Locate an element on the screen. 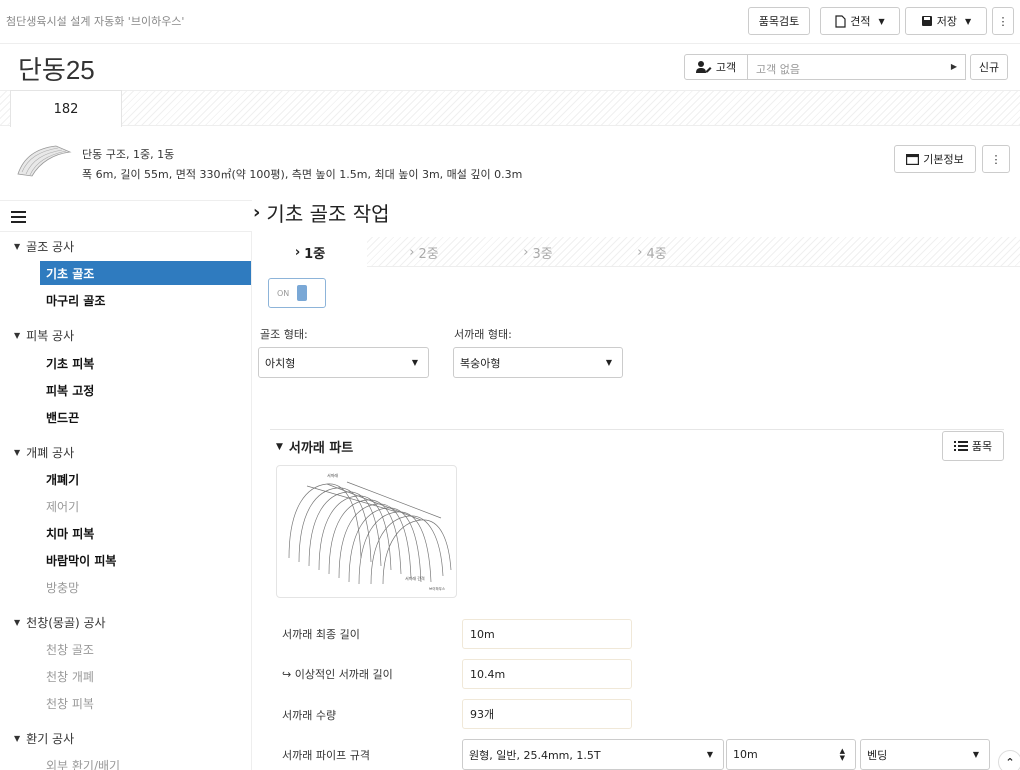  sidebar-item-skylight-opener: 천창 개폐 is located at coordinates (67, 676).